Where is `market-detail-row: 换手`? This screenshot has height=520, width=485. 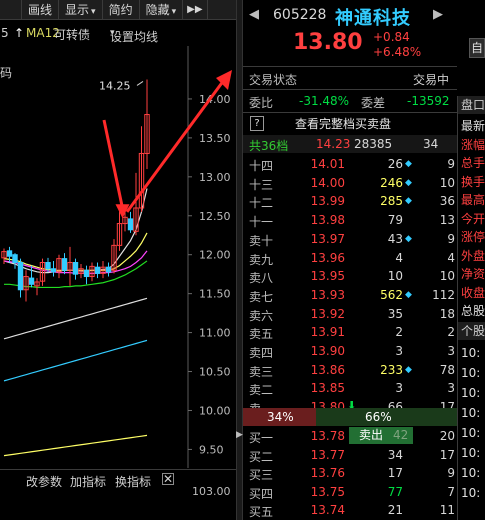 market-detail-row: 换手 is located at coordinates (473, 181).